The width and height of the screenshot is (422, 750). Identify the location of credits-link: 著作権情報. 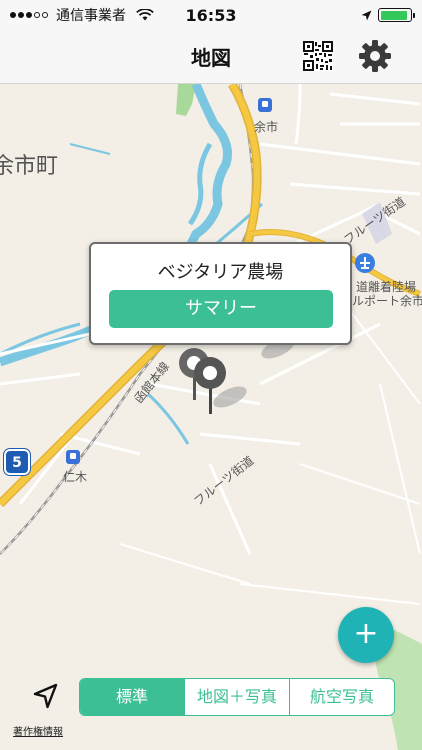
(38, 730).